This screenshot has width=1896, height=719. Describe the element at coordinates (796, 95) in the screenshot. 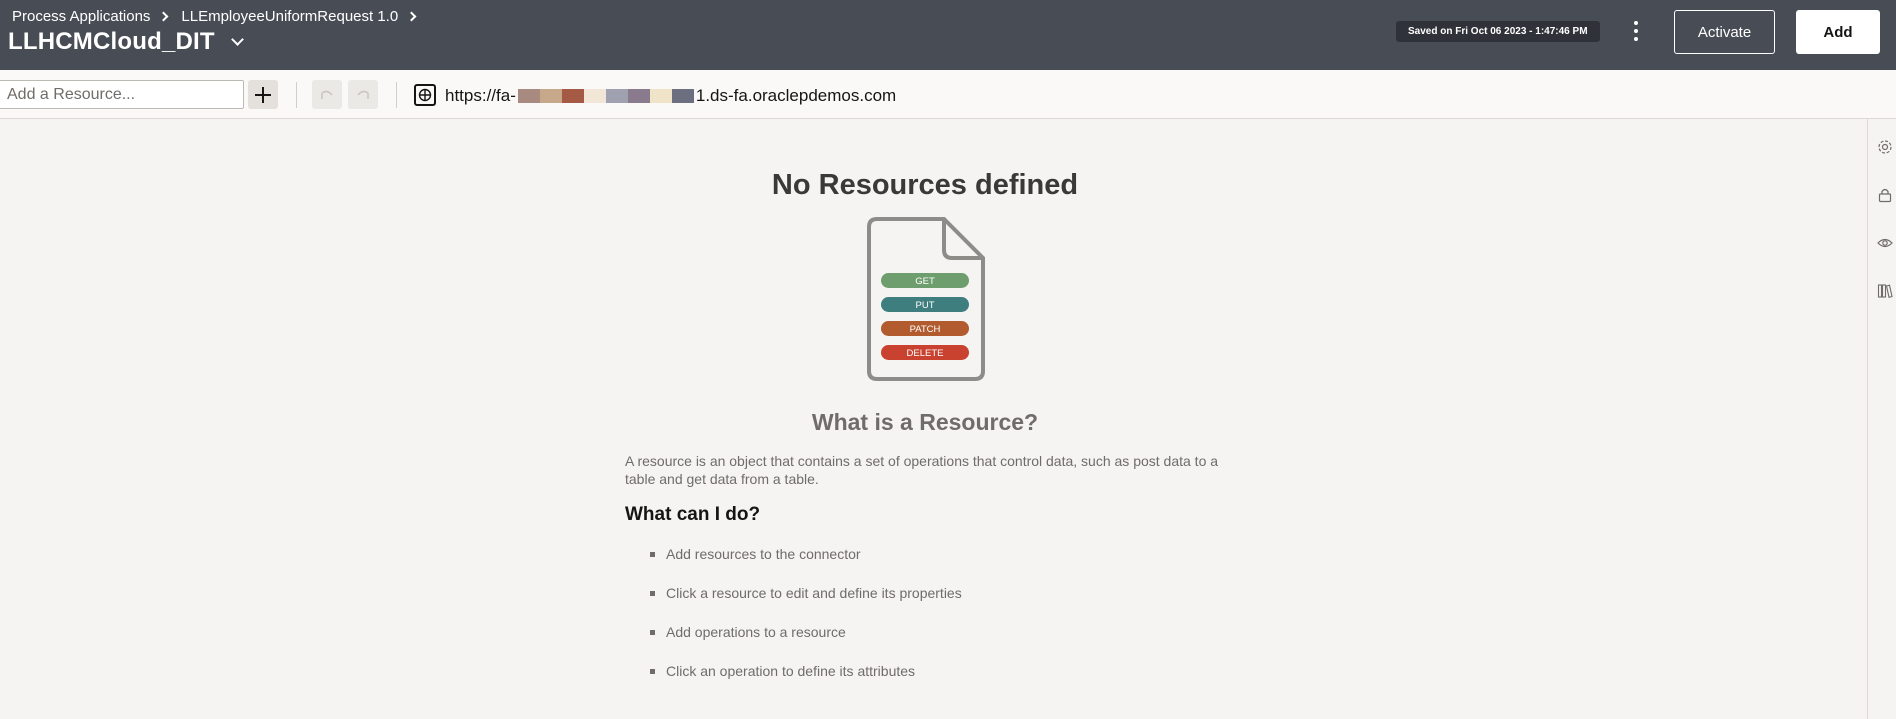

I see `url-suffix: 1.ds-fa.oraclepdemos.com` at that location.